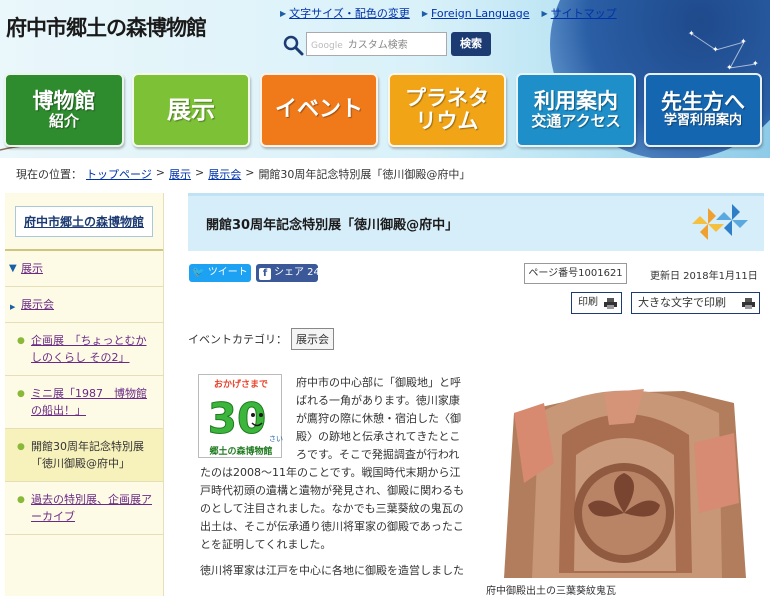  Describe the element at coordinates (476, 13) in the screenshot. I see `foreign-language-link: ▶ Foreign Language` at that location.